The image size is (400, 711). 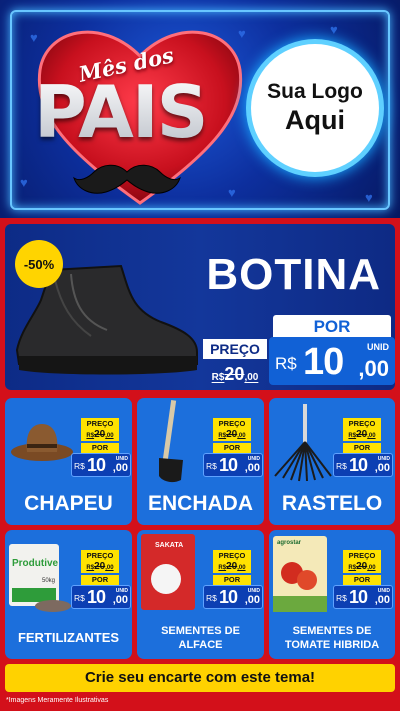 What do you see at coordinates (57, 700) in the screenshot?
I see `disclaimer-text: *Imagens Meramente Ilustrativas` at bounding box center [57, 700].